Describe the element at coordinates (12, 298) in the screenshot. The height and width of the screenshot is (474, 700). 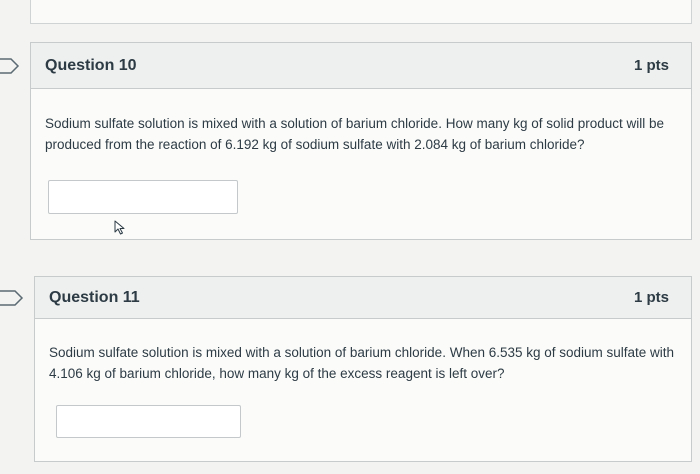
I see `flag-question-11-icon` at that location.